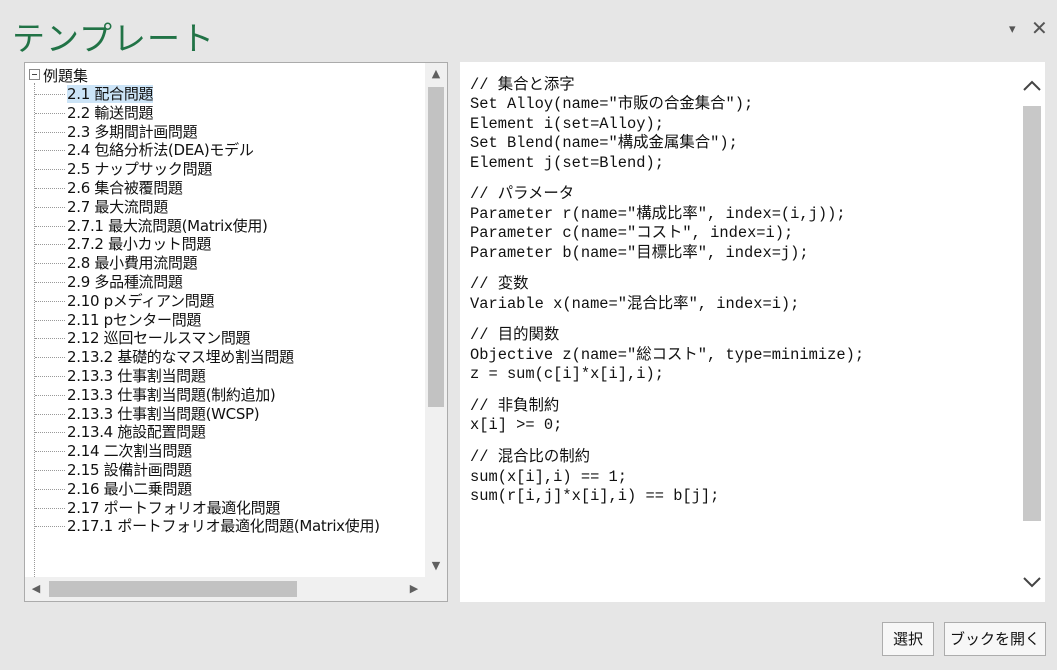 This screenshot has width=1057, height=670. I want to click on chevron-down-icon, so click(1032, 583).